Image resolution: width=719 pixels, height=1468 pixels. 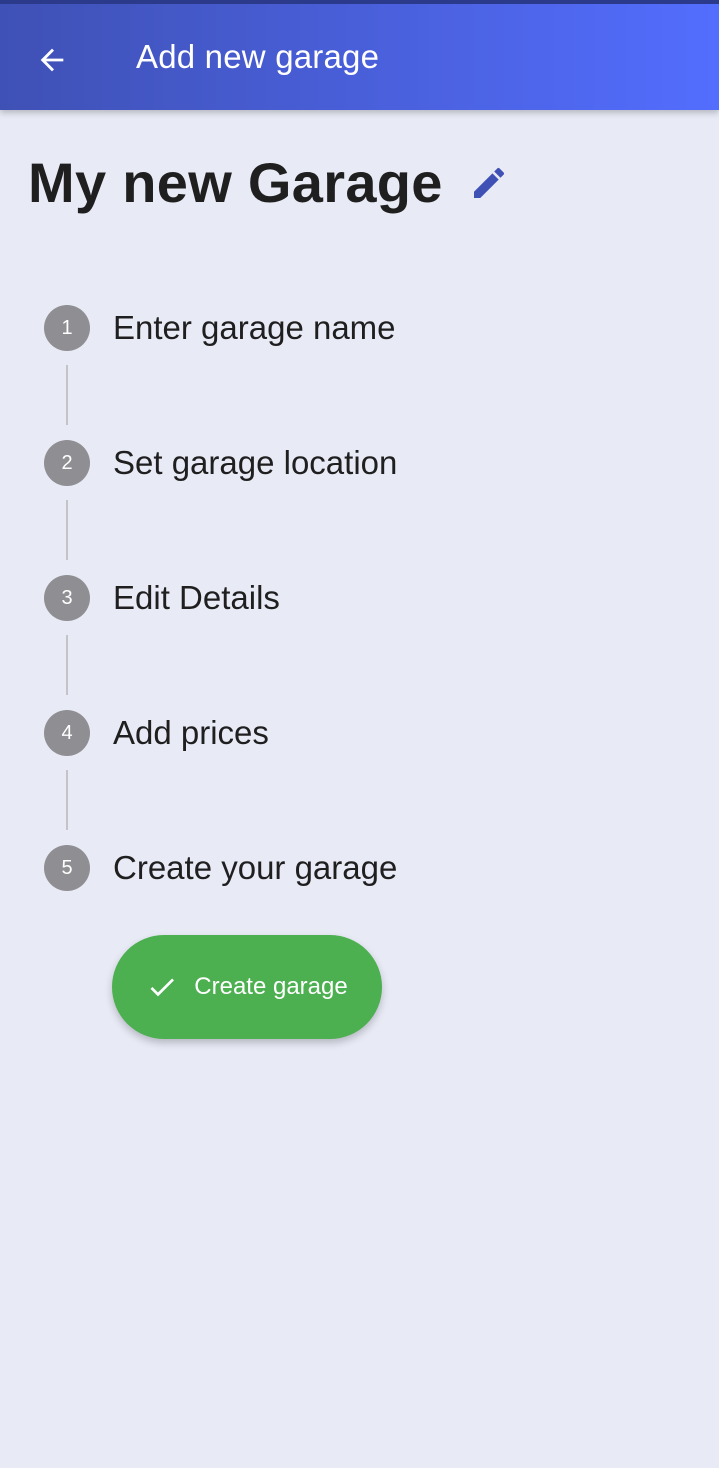 What do you see at coordinates (235, 182) in the screenshot?
I see `garage-name: My new Garage` at bounding box center [235, 182].